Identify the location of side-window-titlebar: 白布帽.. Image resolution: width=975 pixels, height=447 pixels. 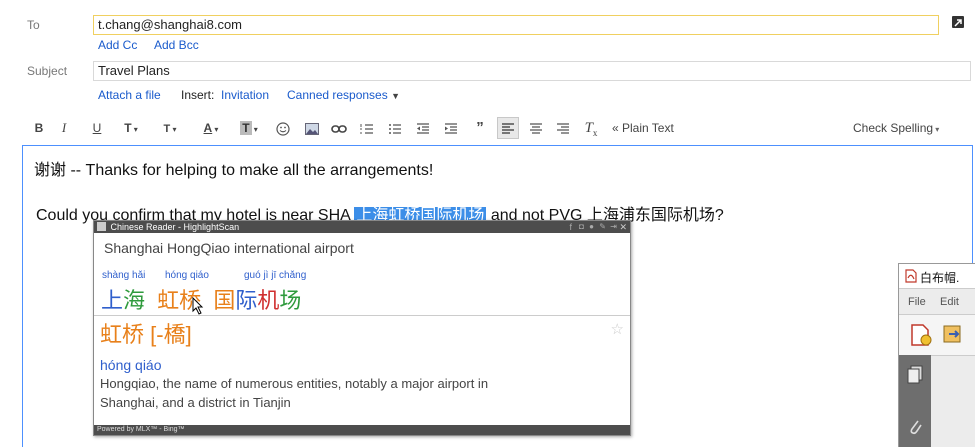
(937, 276).